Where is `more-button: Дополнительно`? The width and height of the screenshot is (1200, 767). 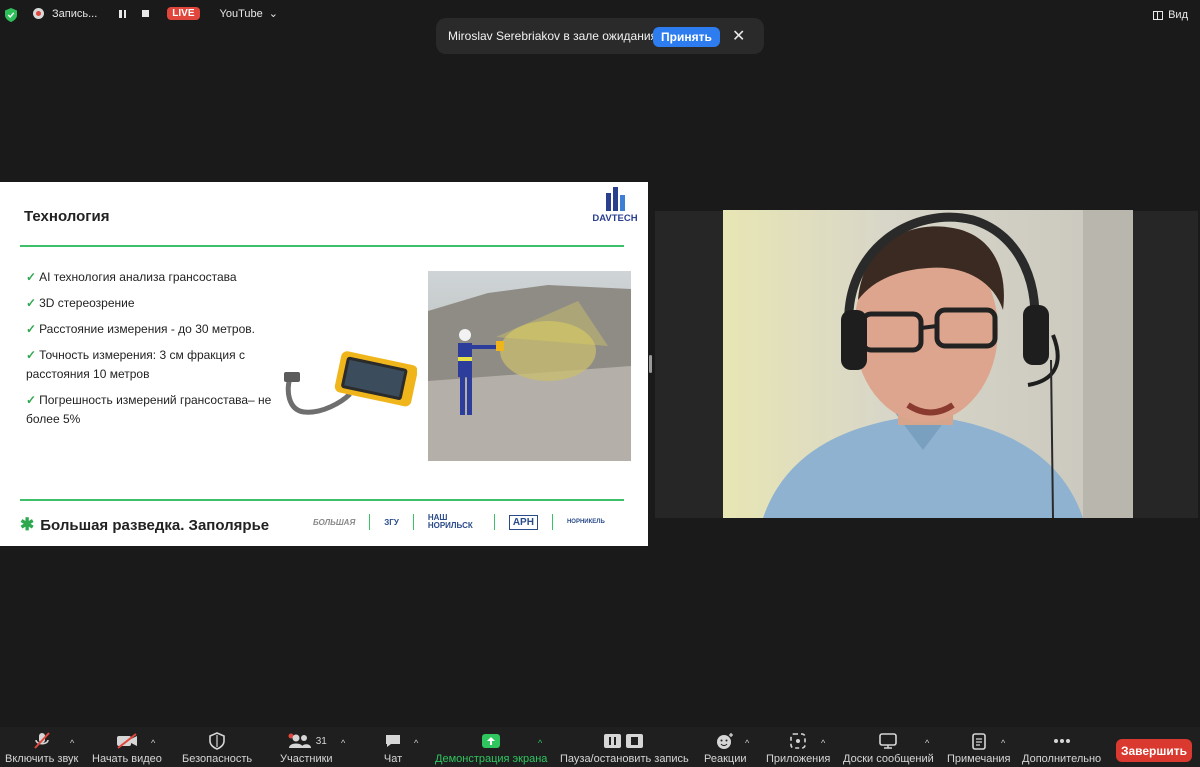 more-button: Дополнительно is located at coordinates (1061, 748).